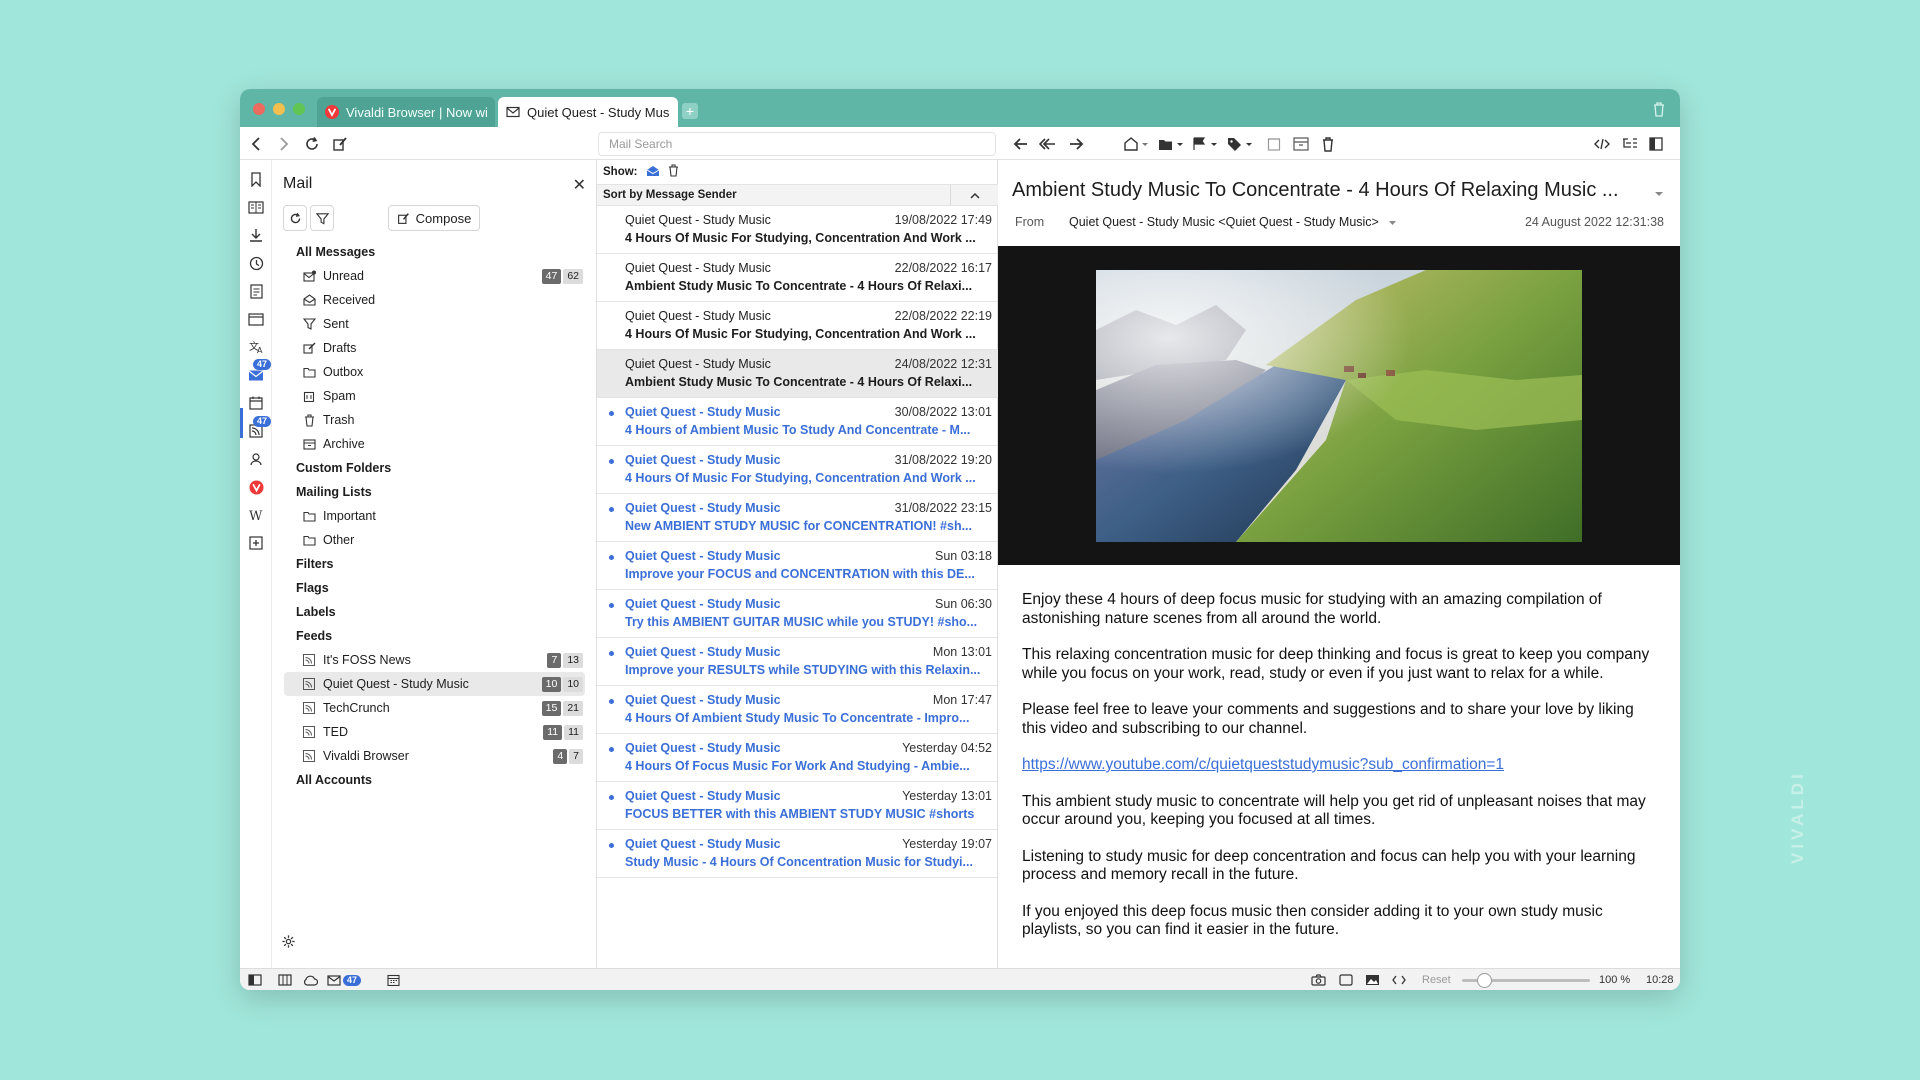  Describe the element at coordinates (653, 172) in the screenshot. I see `show-received-icon` at that location.